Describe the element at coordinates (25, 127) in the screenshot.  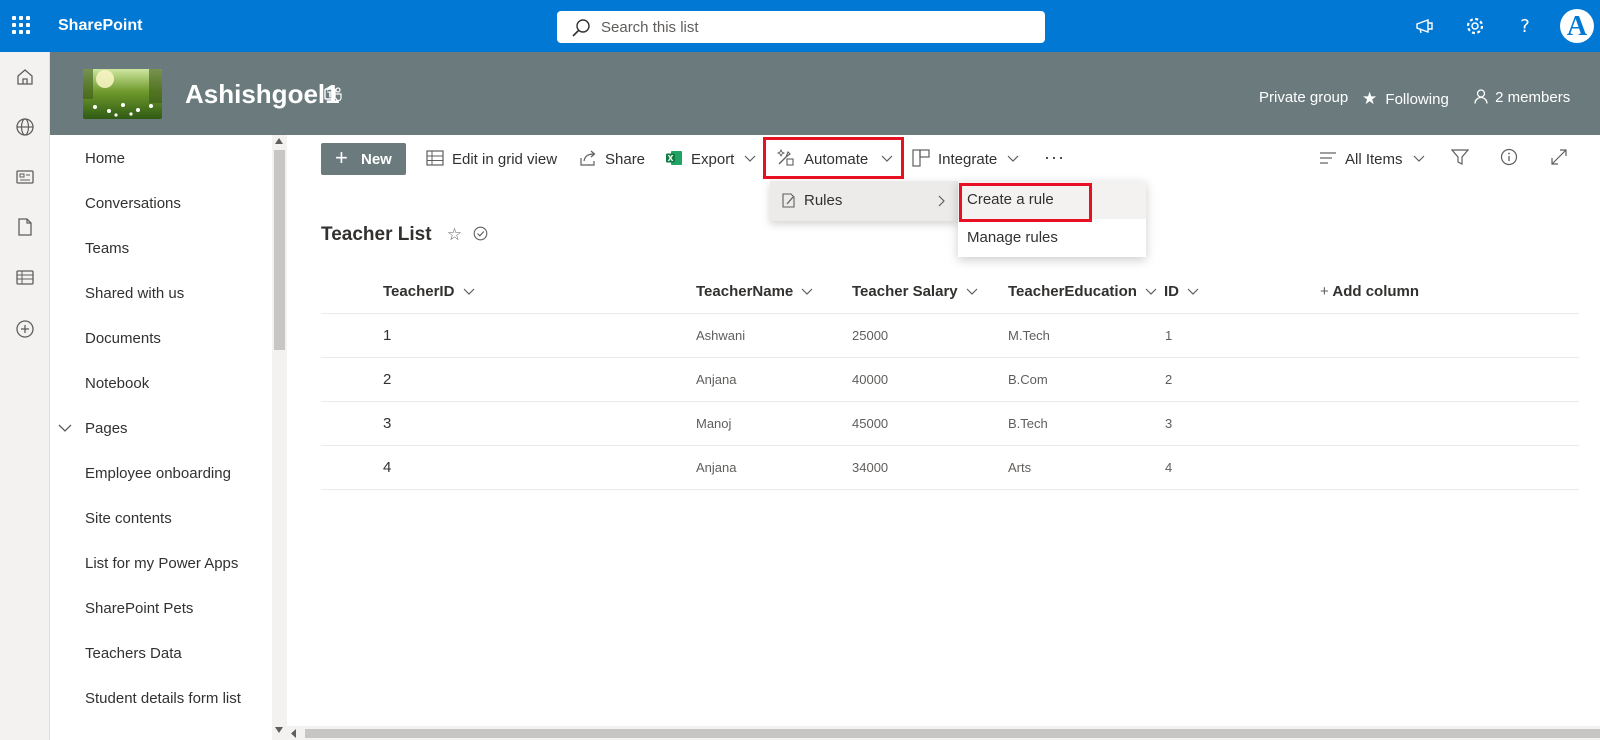
I see `globe-icon` at that location.